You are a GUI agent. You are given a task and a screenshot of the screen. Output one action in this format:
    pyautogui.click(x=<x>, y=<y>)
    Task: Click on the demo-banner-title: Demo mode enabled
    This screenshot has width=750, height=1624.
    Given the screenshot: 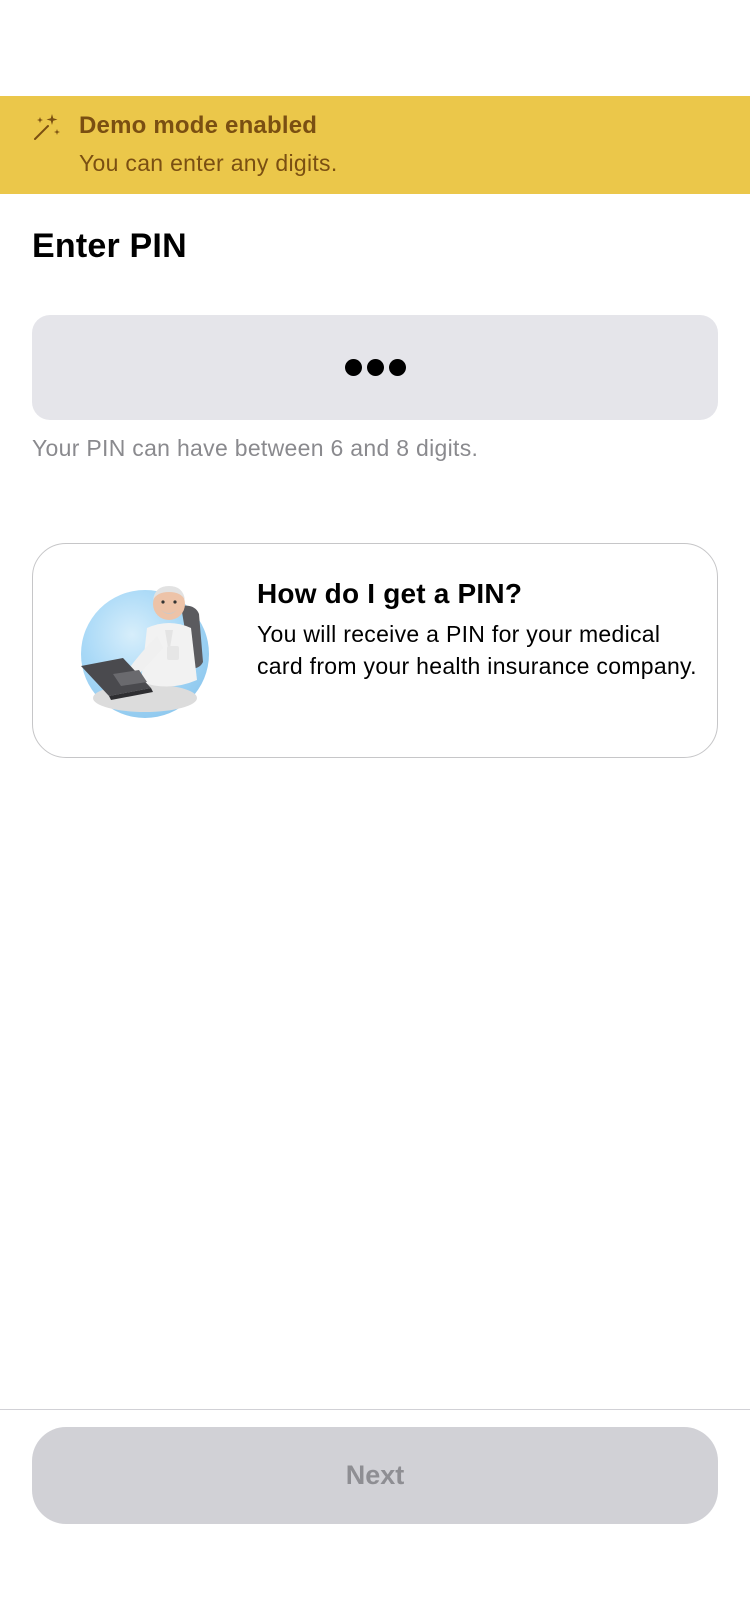 What is the action you would take?
    pyautogui.click(x=198, y=125)
    